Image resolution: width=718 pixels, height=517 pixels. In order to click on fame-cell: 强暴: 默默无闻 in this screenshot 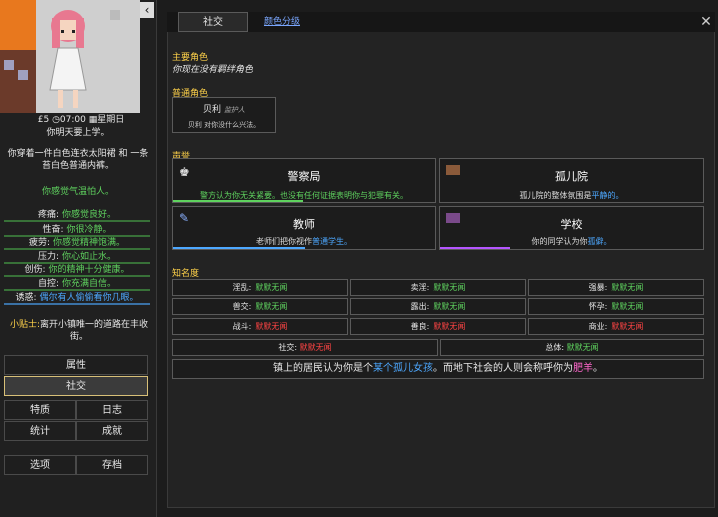, I will do `click(616, 287)`.